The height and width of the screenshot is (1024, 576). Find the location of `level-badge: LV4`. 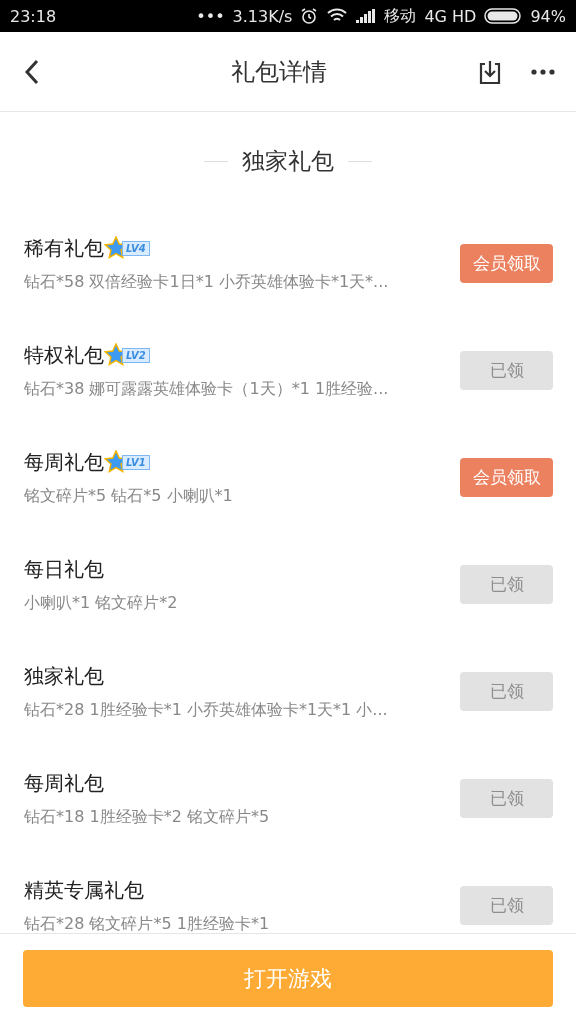

level-badge: LV4 is located at coordinates (136, 248).